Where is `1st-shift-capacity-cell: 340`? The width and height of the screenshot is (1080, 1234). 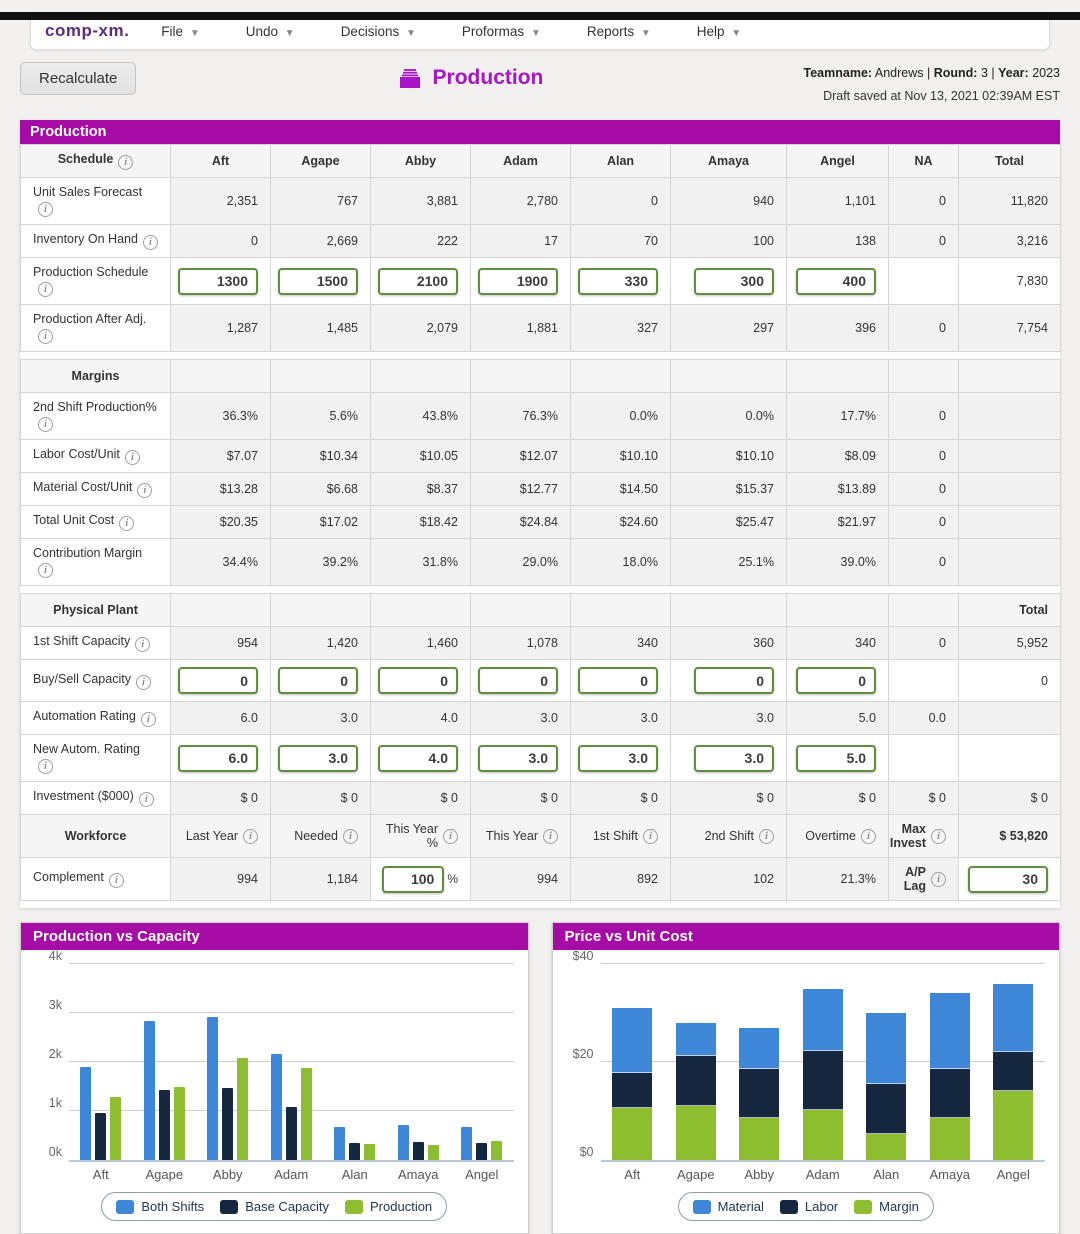
1st-shift-capacity-cell: 340 is located at coordinates (620, 643).